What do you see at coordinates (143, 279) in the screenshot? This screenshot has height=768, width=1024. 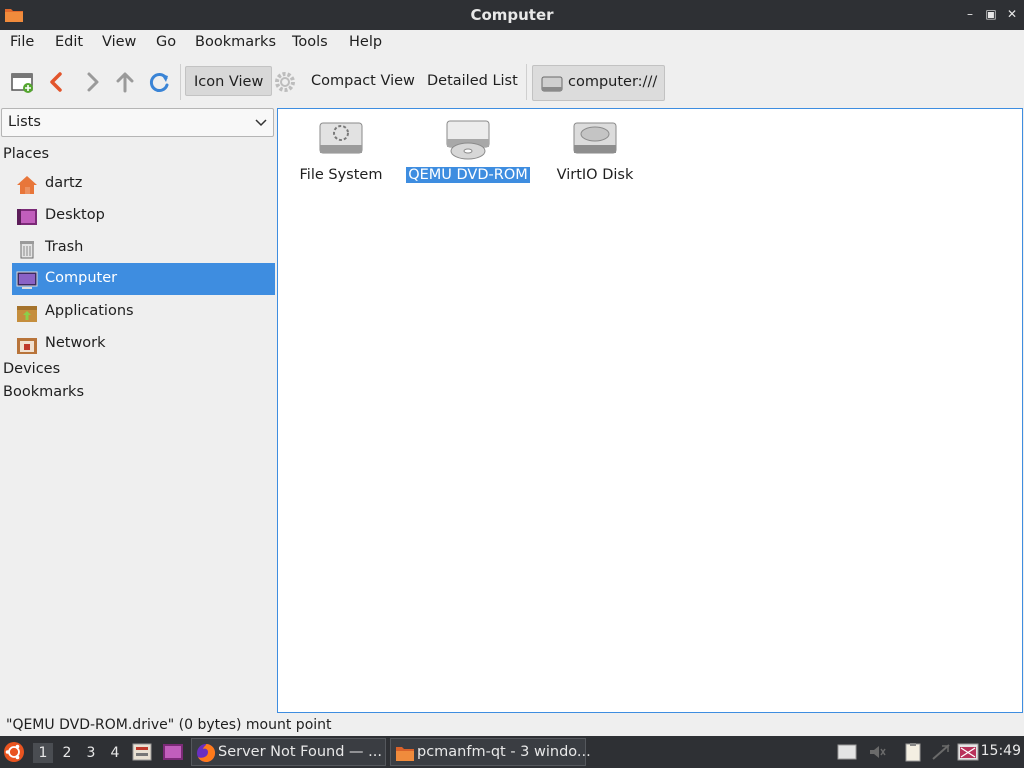 I see `sidebar-item-computer: Computer` at bounding box center [143, 279].